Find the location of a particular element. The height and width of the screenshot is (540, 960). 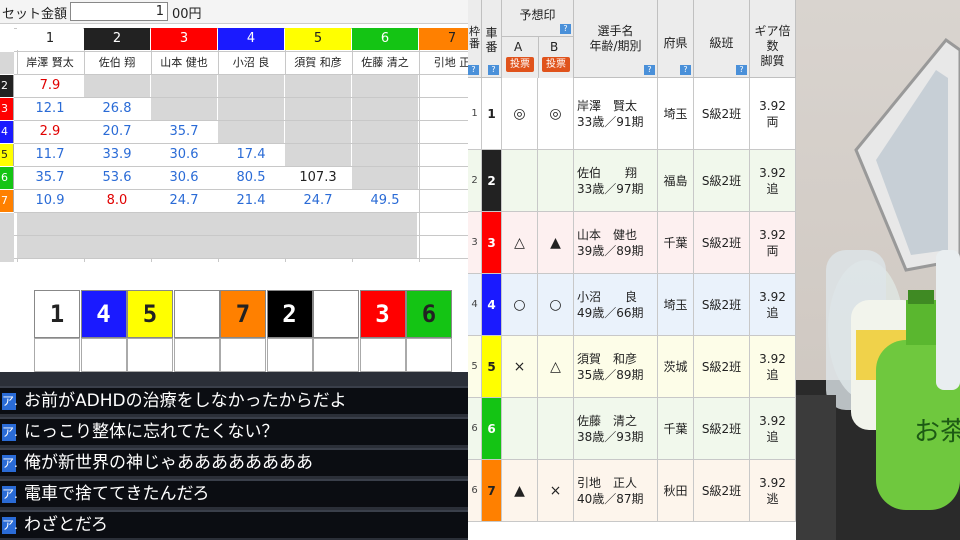

rider-name-cell: 佐伯 翔 33歳／97期 is located at coordinates (616, 180).